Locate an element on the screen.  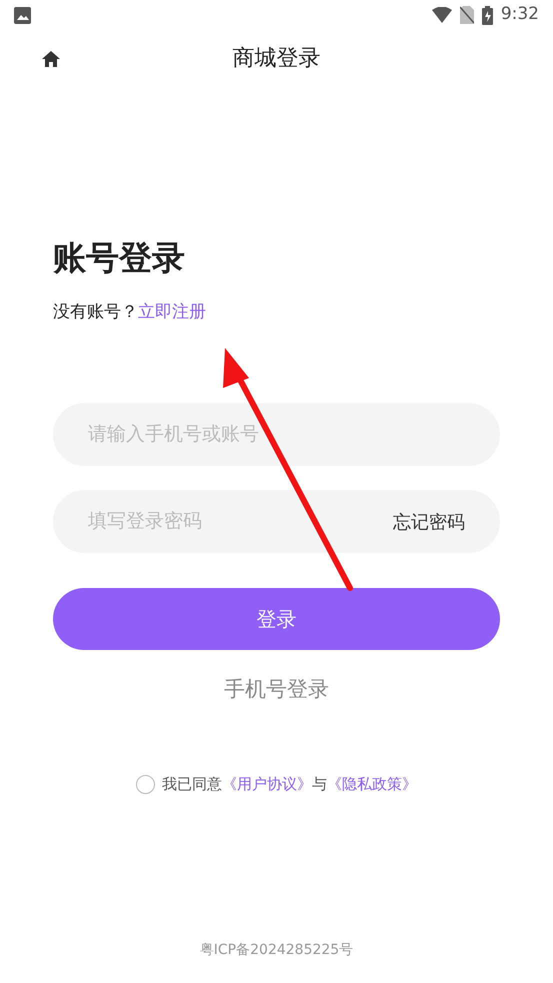
account-field: 请输入手机号或账号 is located at coordinates (276, 434).